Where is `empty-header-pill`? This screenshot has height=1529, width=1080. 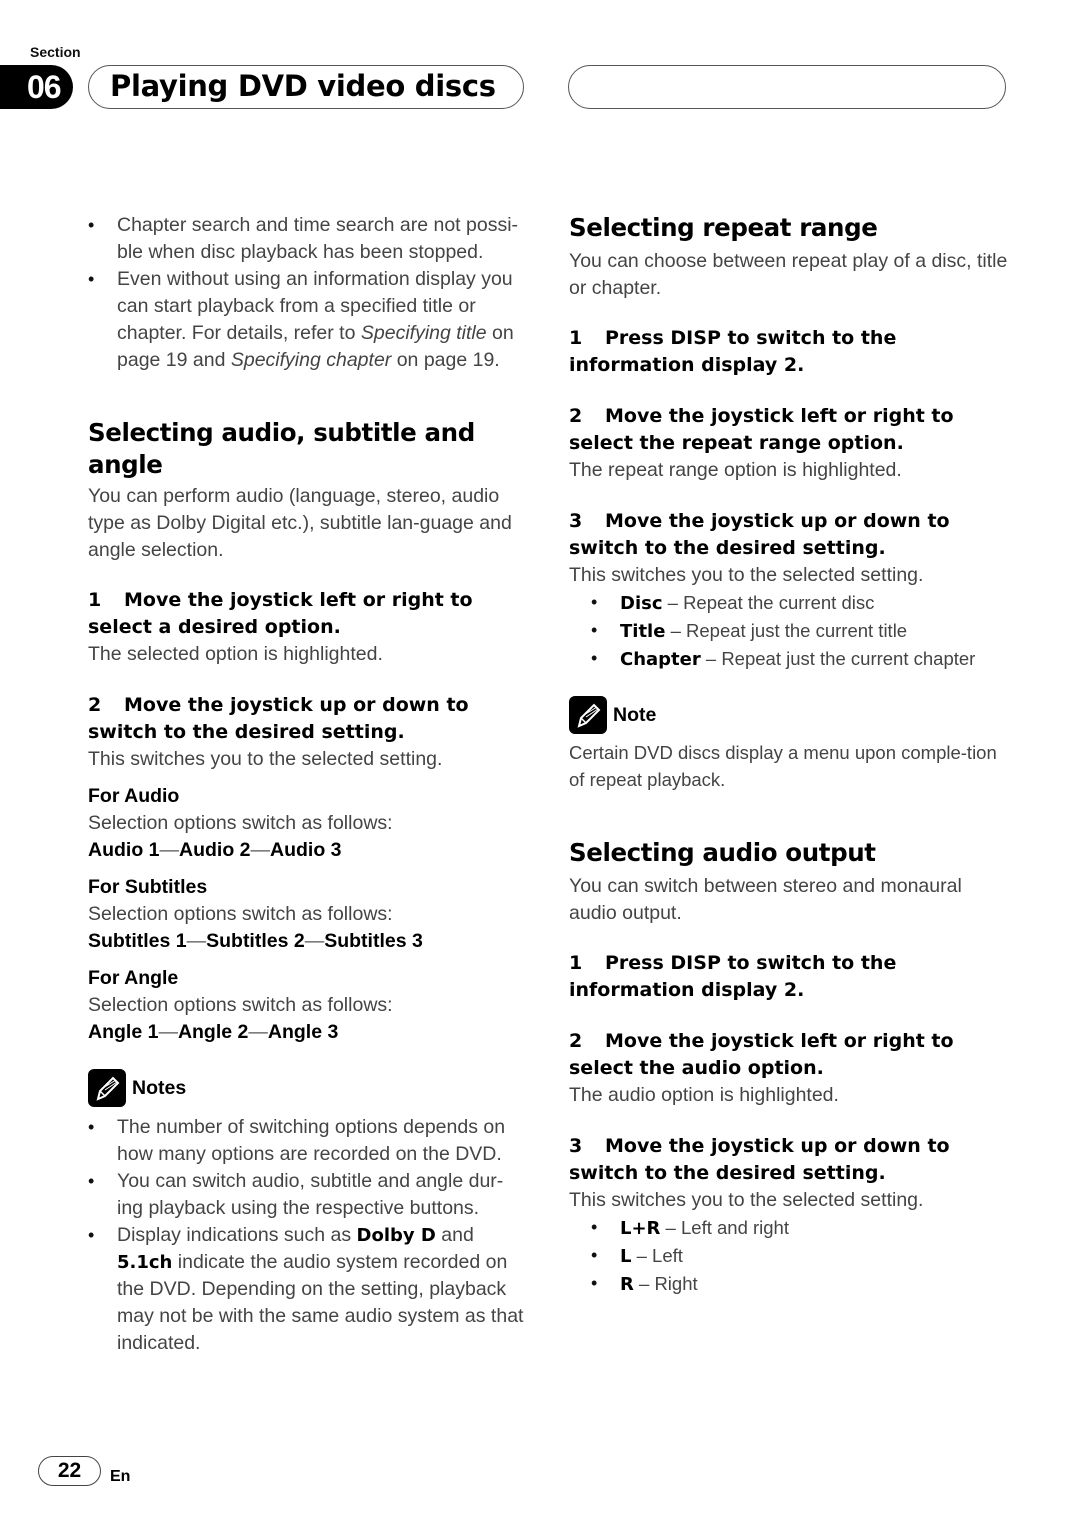
empty-header-pill is located at coordinates (787, 87).